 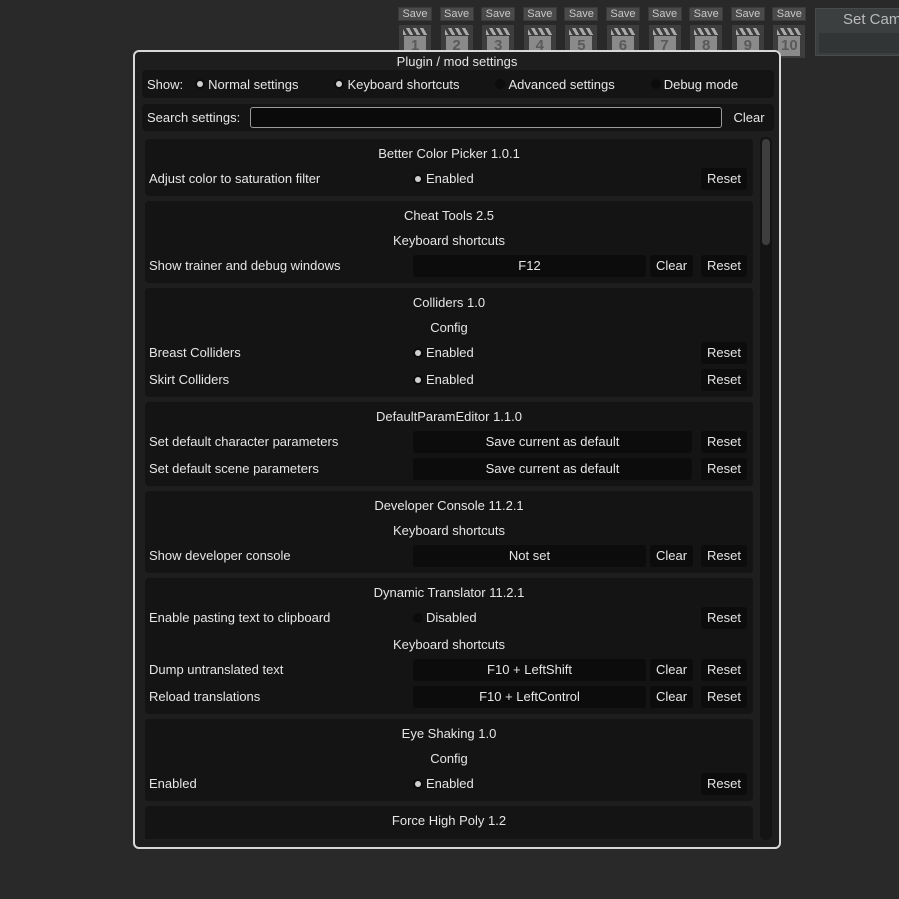 What do you see at coordinates (529, 697) in the screenshot?
I see `keybind-button: F10 + LeftControl` at bounding box center [529, 697].